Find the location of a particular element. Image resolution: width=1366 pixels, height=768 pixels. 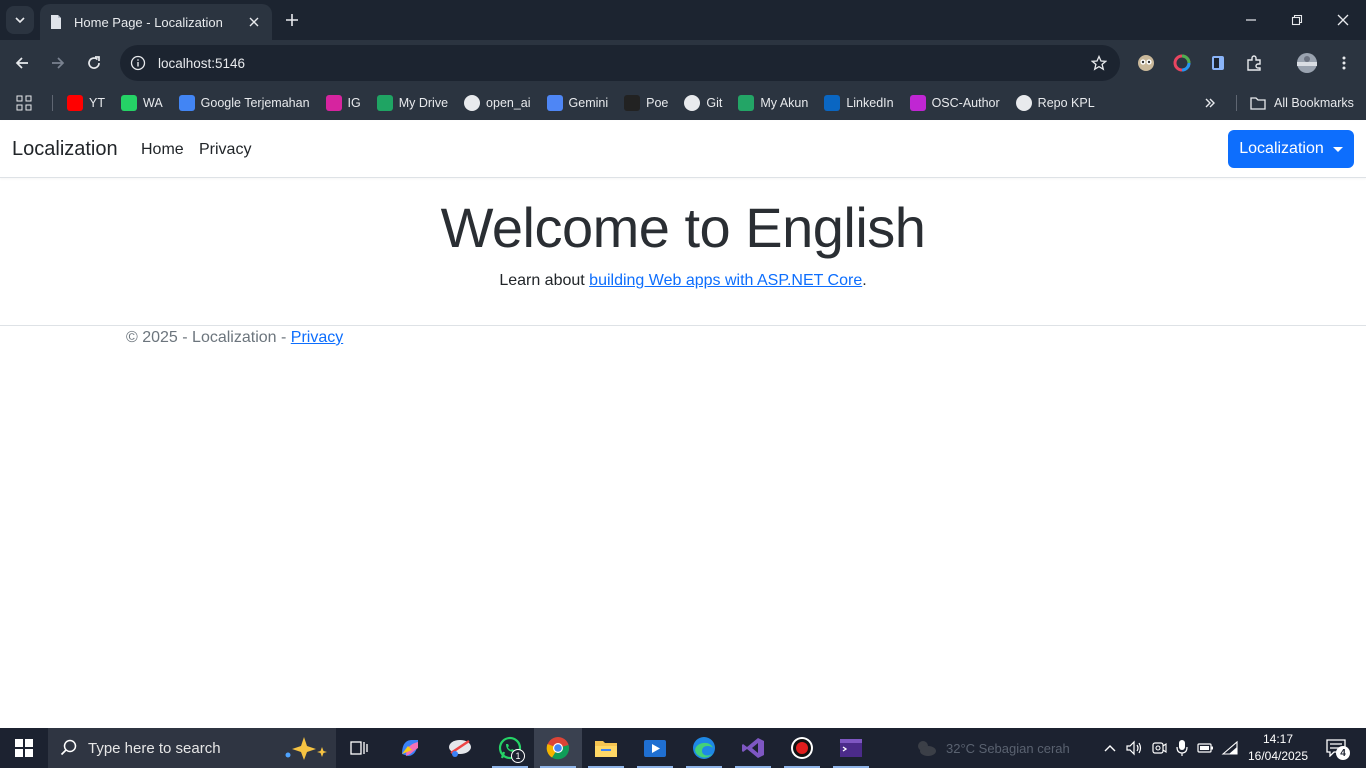

bookmark-item: Google Terjemahan is located at coordinates (244, 103).